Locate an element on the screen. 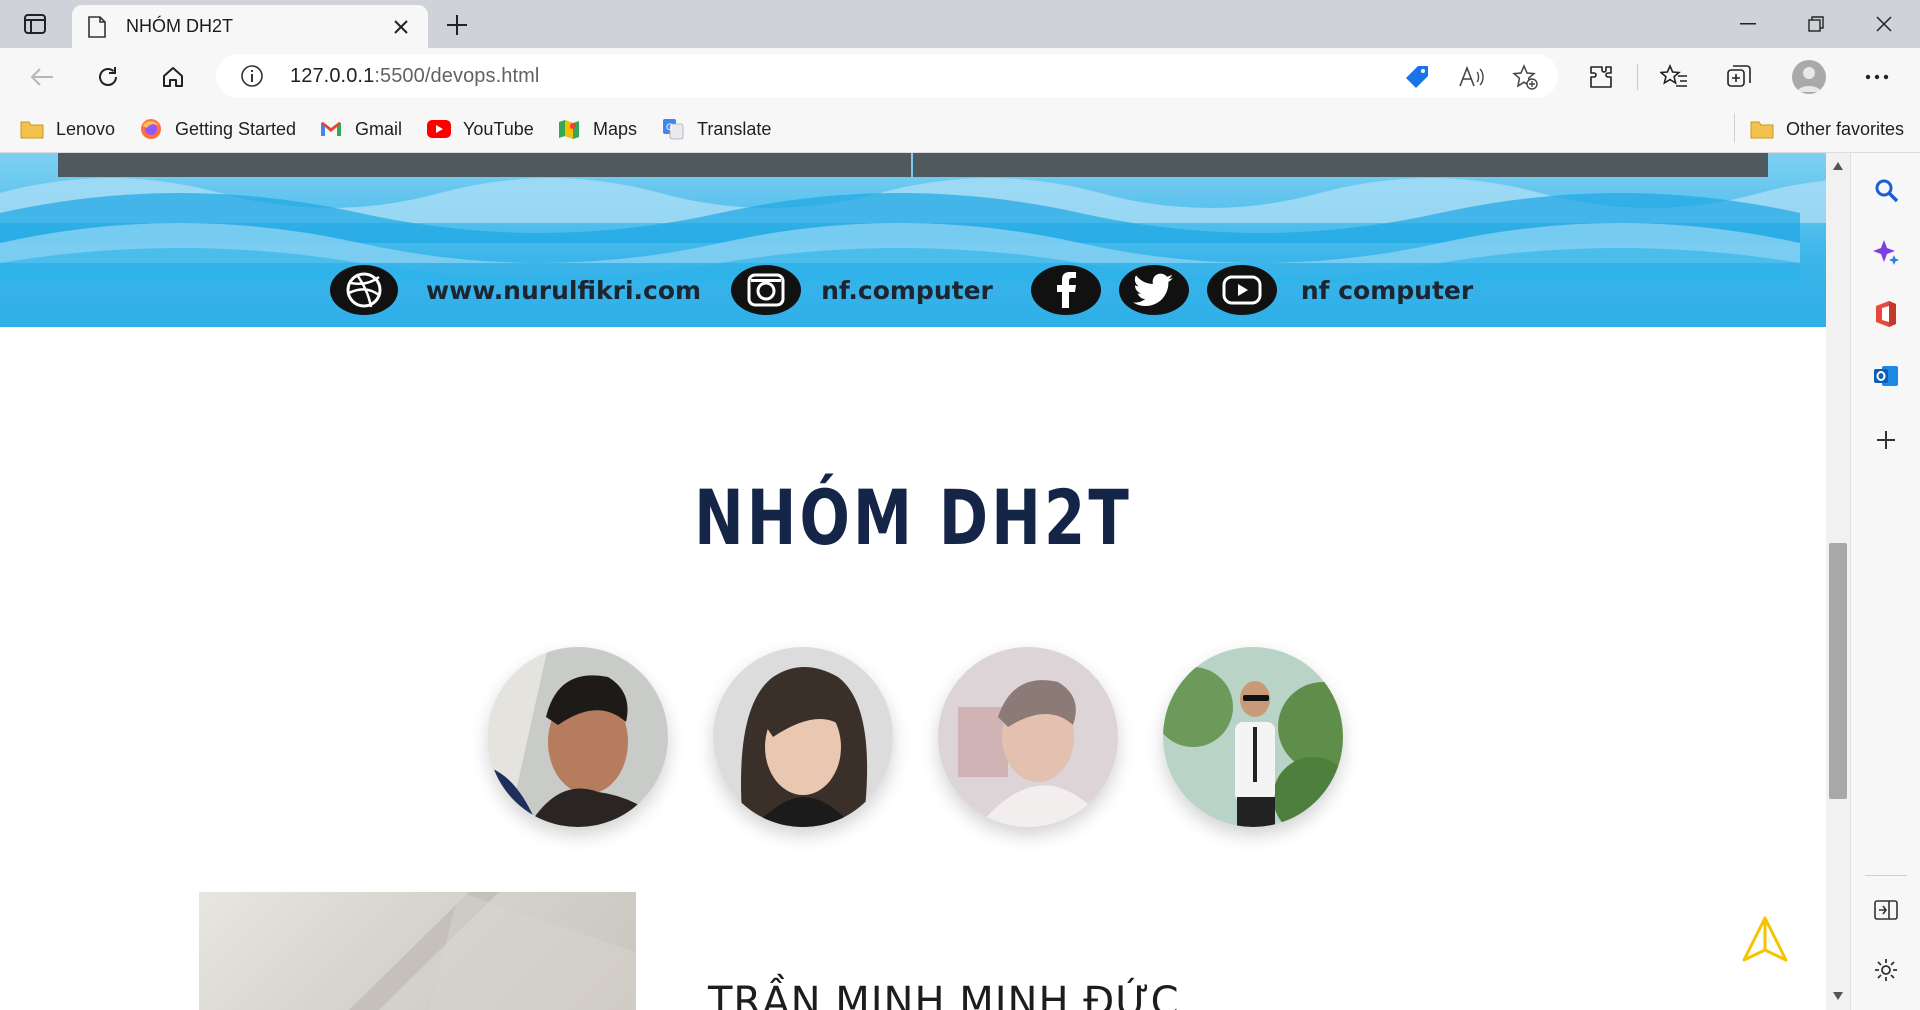  scroll-down-icon is located at coordinates (1838, 996).